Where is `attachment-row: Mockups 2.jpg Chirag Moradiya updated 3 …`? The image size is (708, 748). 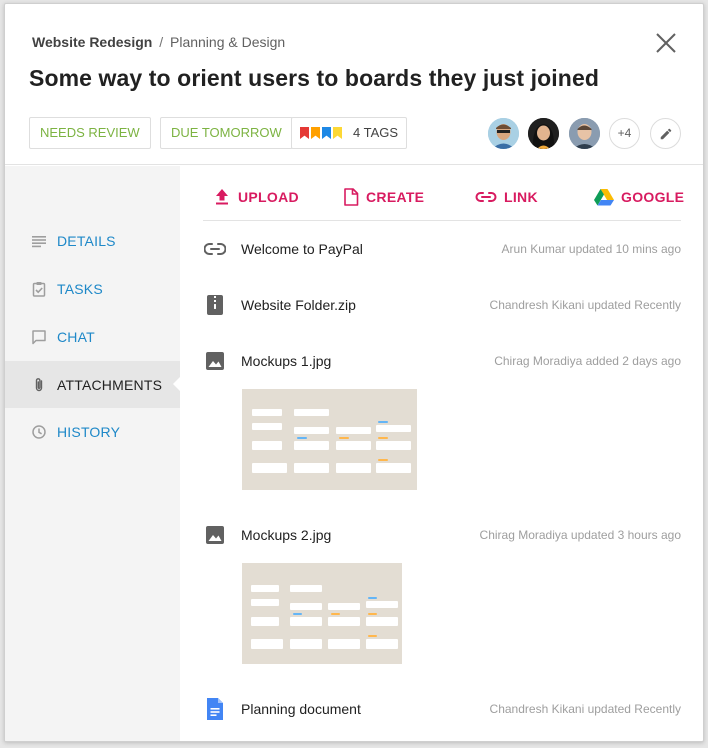 attachment-row: Mockups 2.jpg Chirag Moradiya updated 3 … is located at coordinates (442, 535).